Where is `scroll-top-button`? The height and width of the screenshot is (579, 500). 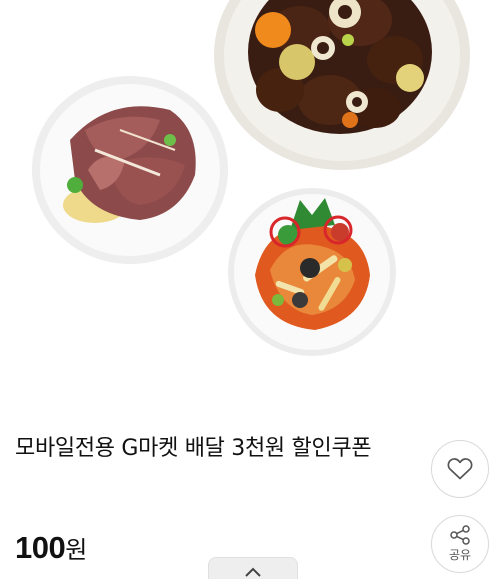
scroll-top-button is located at coordinates (253, 568).